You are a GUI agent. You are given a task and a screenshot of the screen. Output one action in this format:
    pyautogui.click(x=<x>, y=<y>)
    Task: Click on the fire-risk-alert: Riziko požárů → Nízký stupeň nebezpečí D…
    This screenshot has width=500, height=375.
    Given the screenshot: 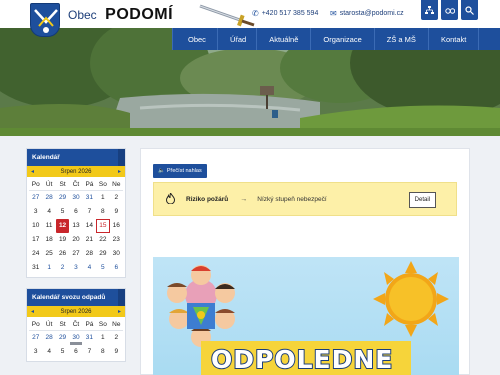 What is the action you would take?
    pyautogui.click(x=305, y=199)
    